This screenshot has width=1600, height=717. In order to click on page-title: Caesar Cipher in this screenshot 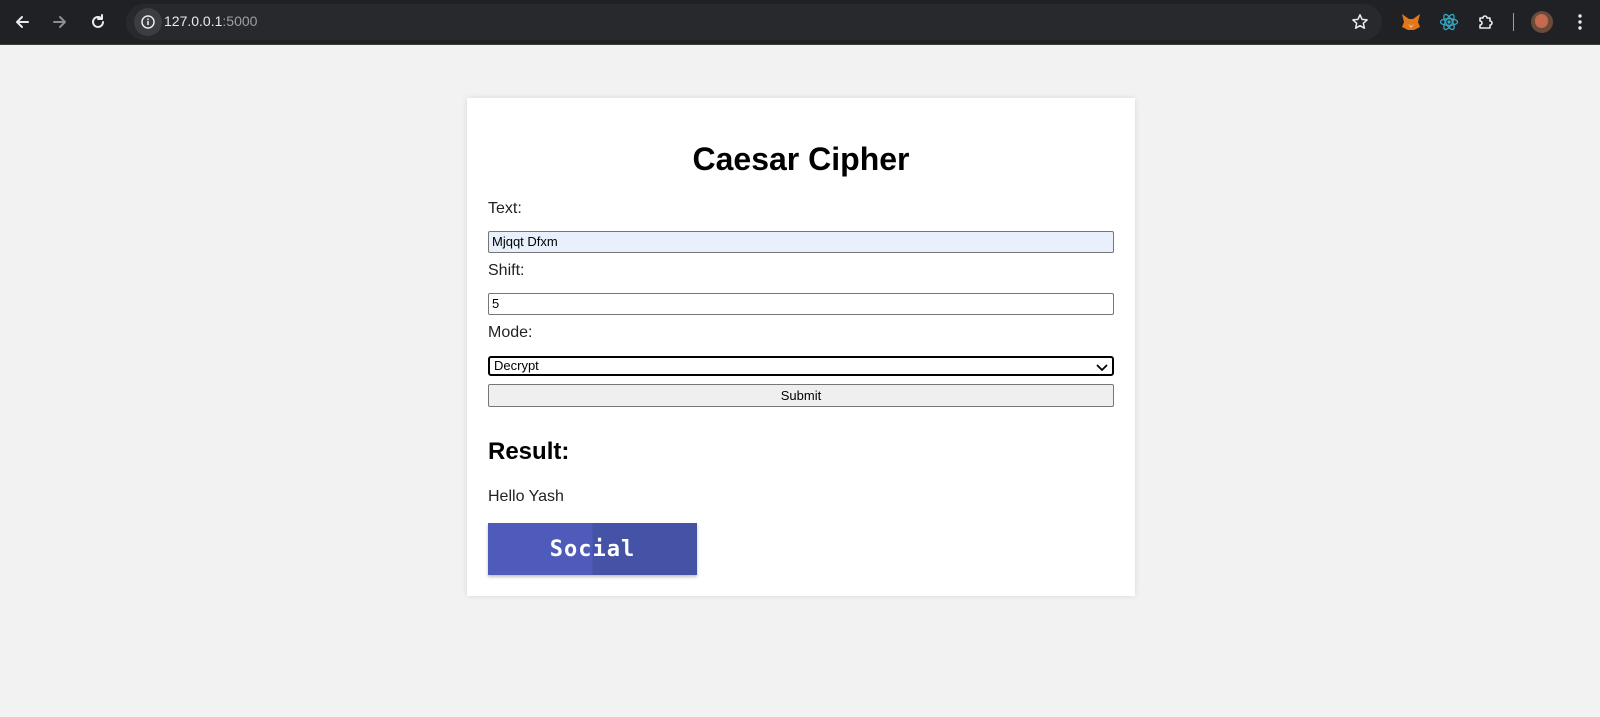, I will do `click(801, 159)`.